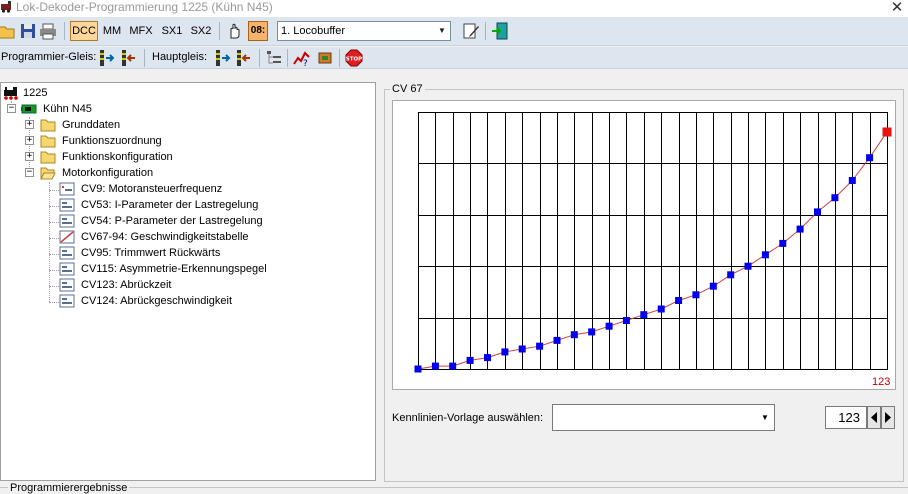  Describe the element at coordinates (28, 31) in the screenshot. I see `save-icon` at that location.